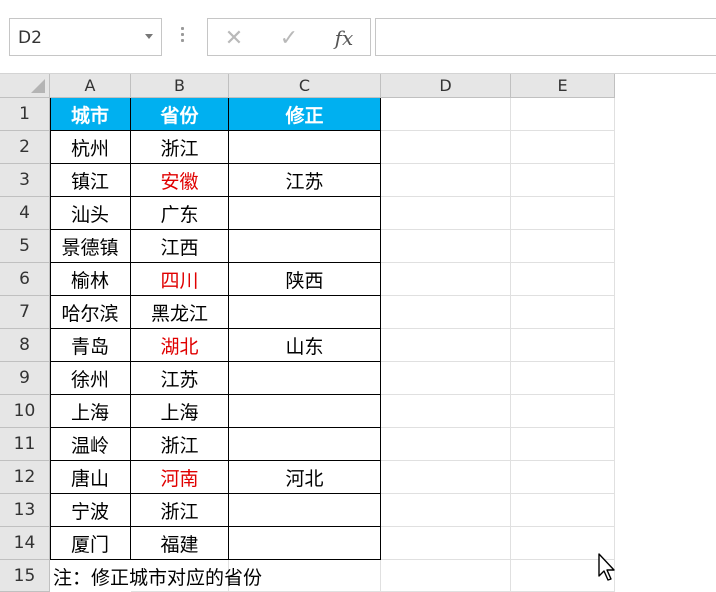  Describe the element at coordinates (305, 114) in the screenshot. I see `cell-c1: 修正` at that location.